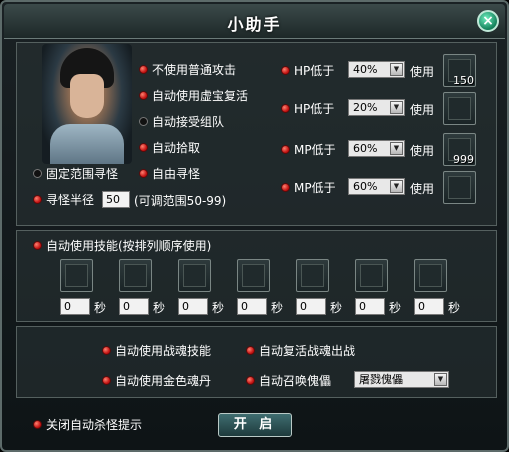 This screenshot has height=452, width=509. Describe the element at coordinates (311, 306) in the screenshot. I see `skill-delay-input-5: 0` at that location.